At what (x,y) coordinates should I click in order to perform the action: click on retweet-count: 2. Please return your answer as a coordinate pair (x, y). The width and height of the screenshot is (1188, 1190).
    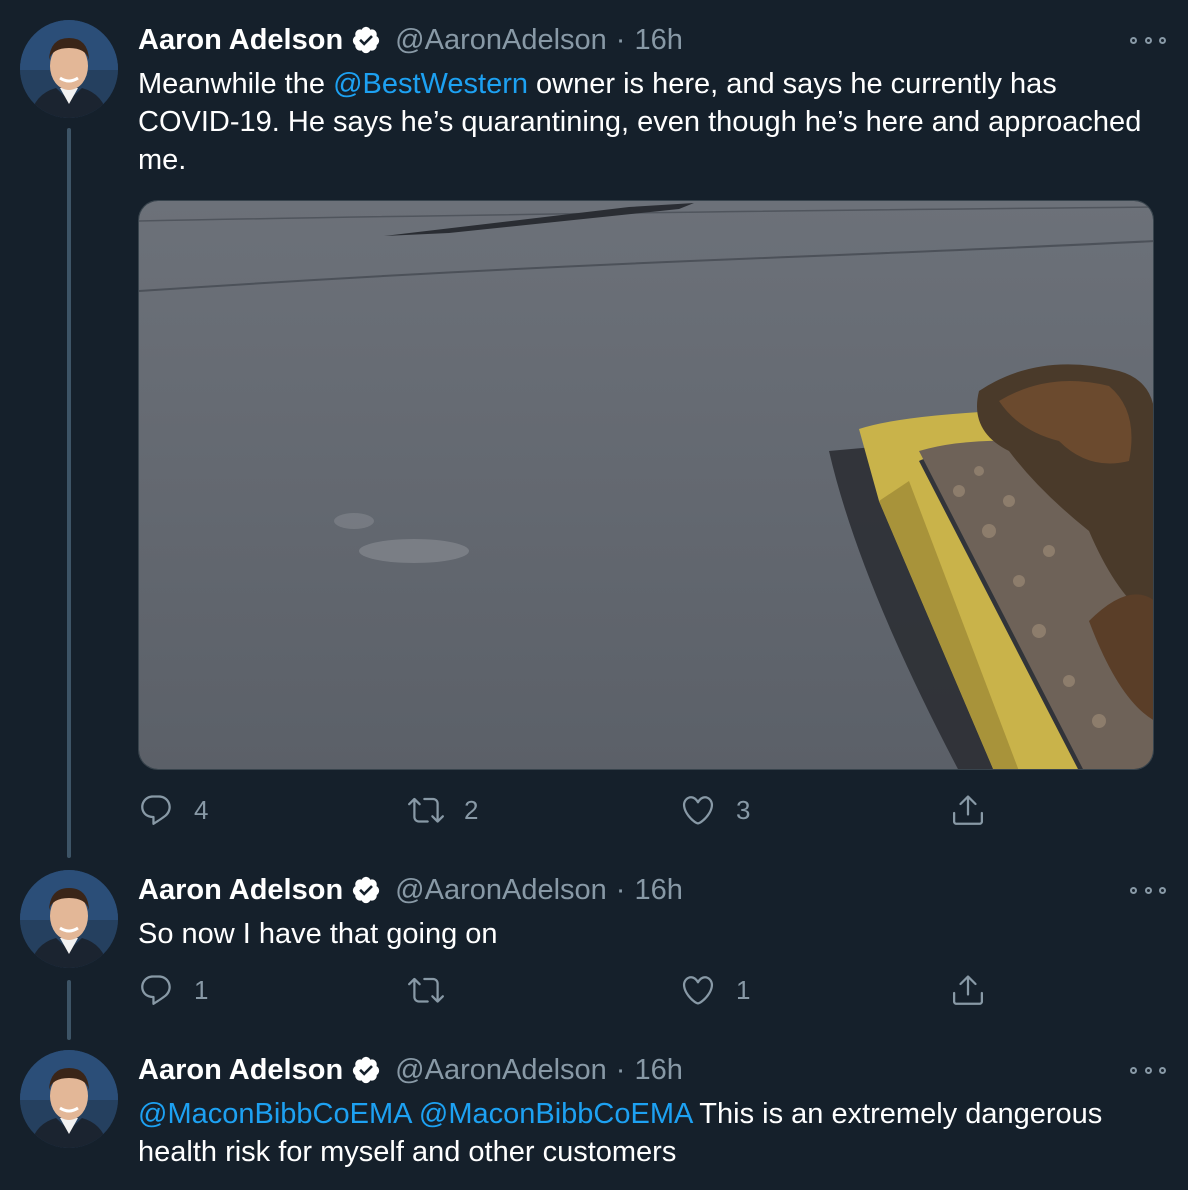
    Looking at the image, I should click on (471, 809).